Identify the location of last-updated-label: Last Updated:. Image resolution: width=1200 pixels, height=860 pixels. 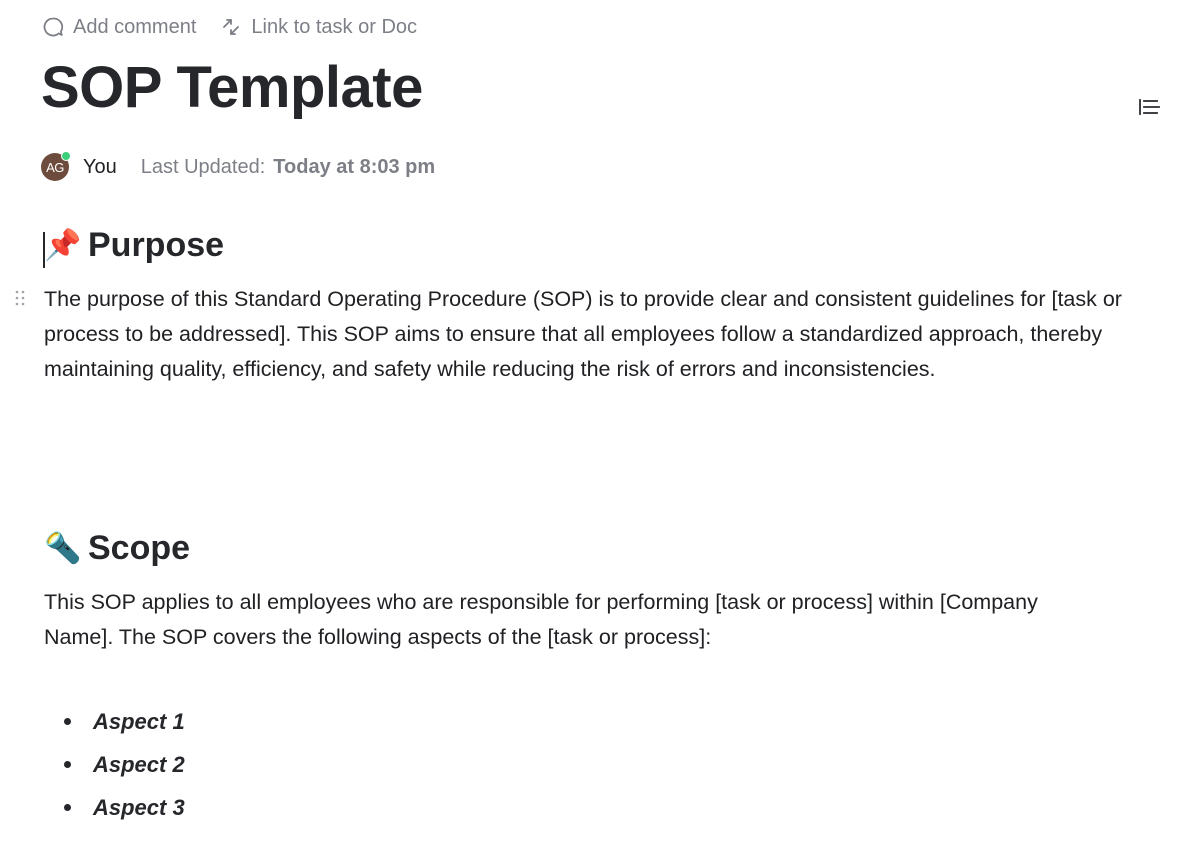
(203, 166).